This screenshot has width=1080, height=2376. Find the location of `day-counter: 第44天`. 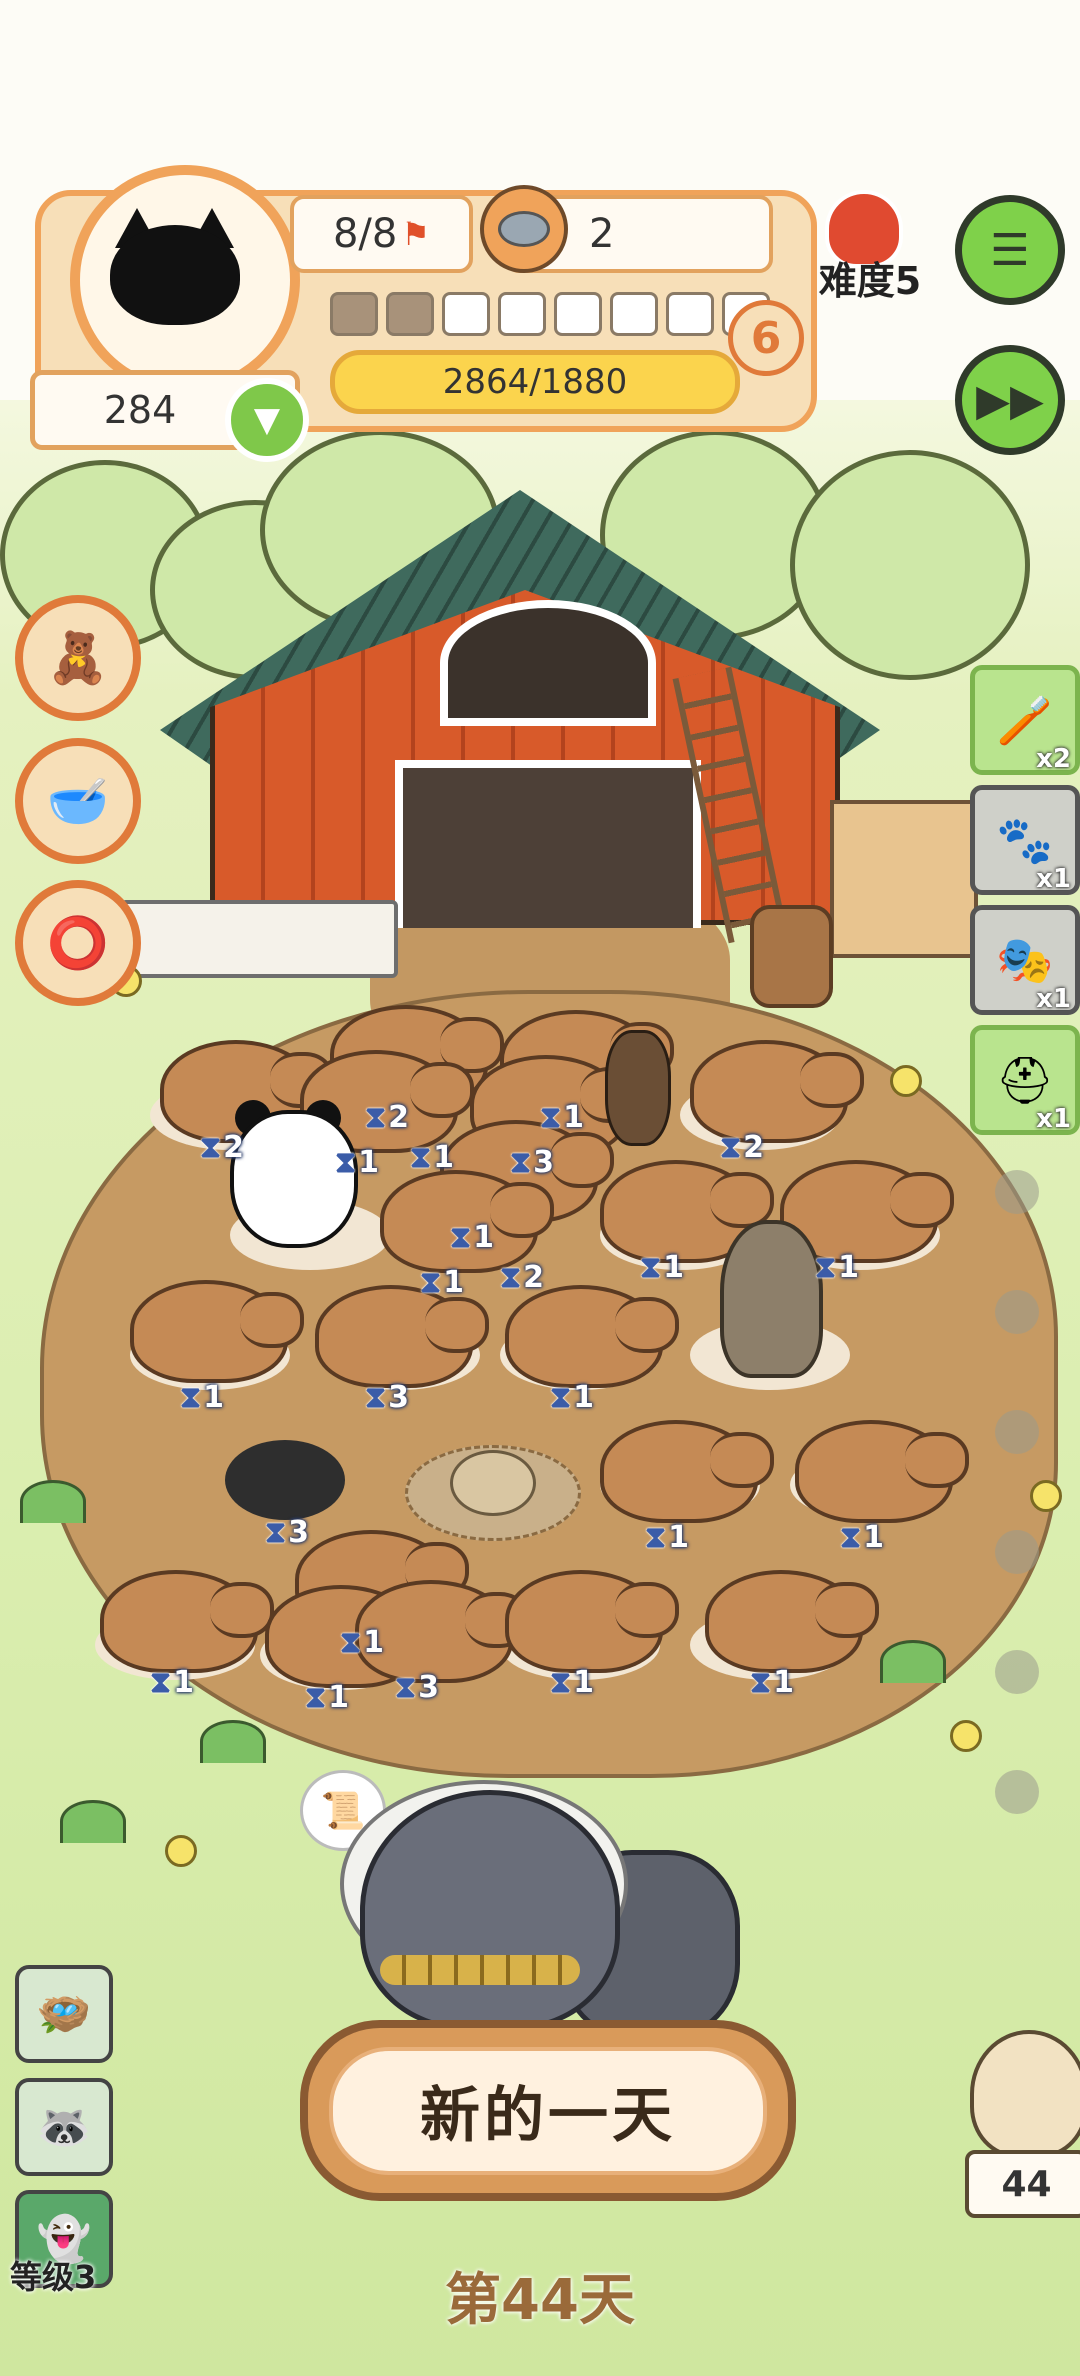

day-counter: 第44天 is located at coordinates (540, 2300).